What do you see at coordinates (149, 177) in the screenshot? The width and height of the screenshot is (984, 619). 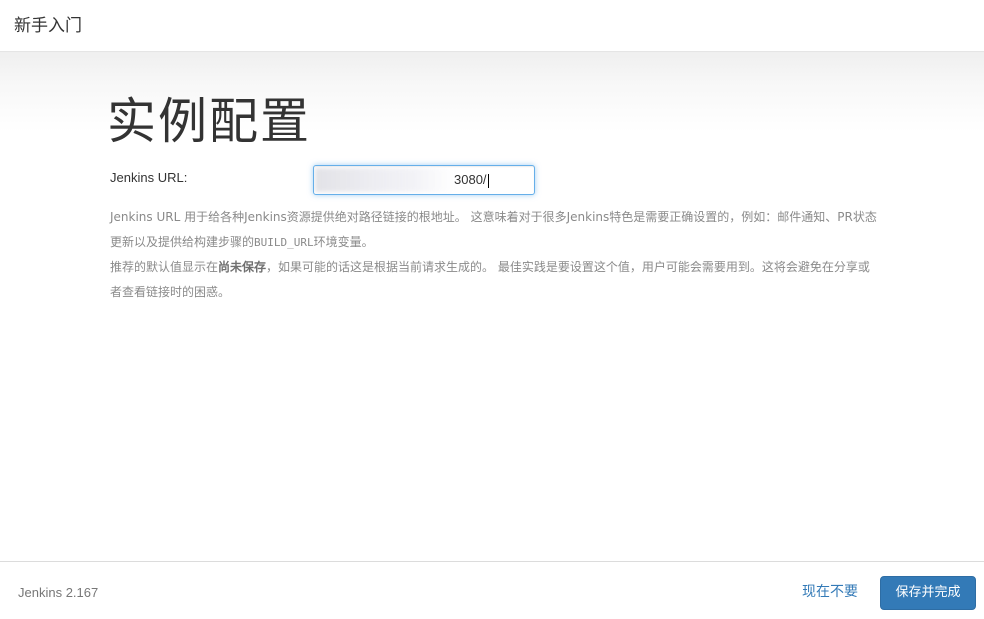 I see `jenkins-url-label: Jenkins URL:` at bounding box center [149, 177].